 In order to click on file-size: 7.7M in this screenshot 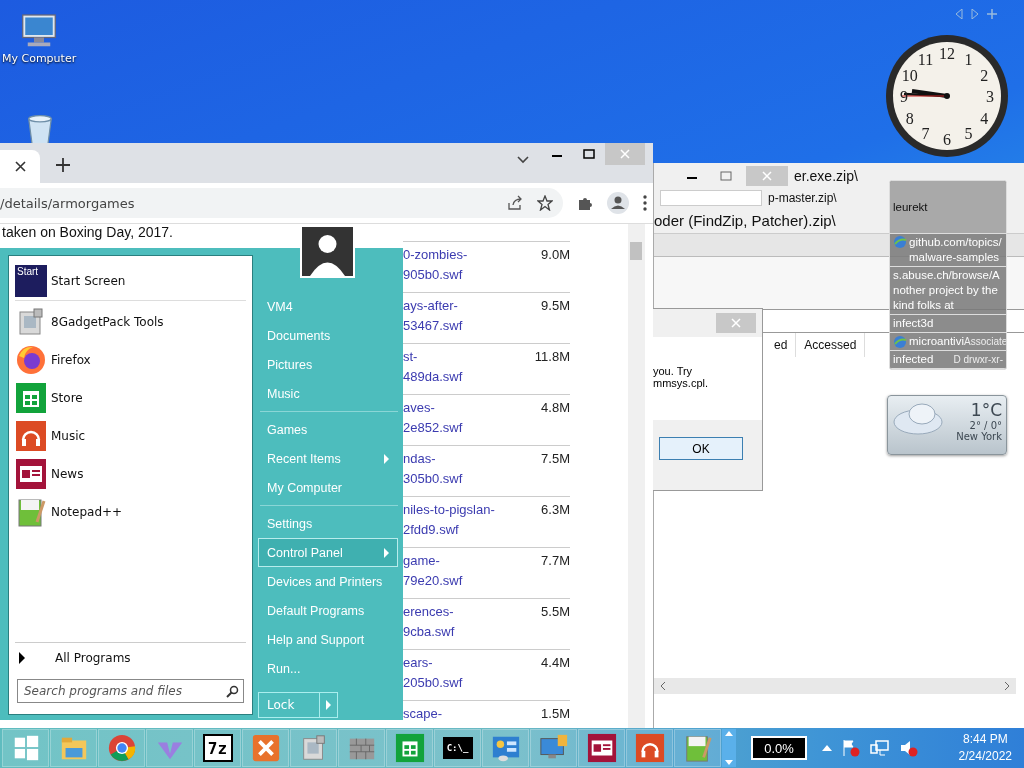, I will do `click(555, 561)`.